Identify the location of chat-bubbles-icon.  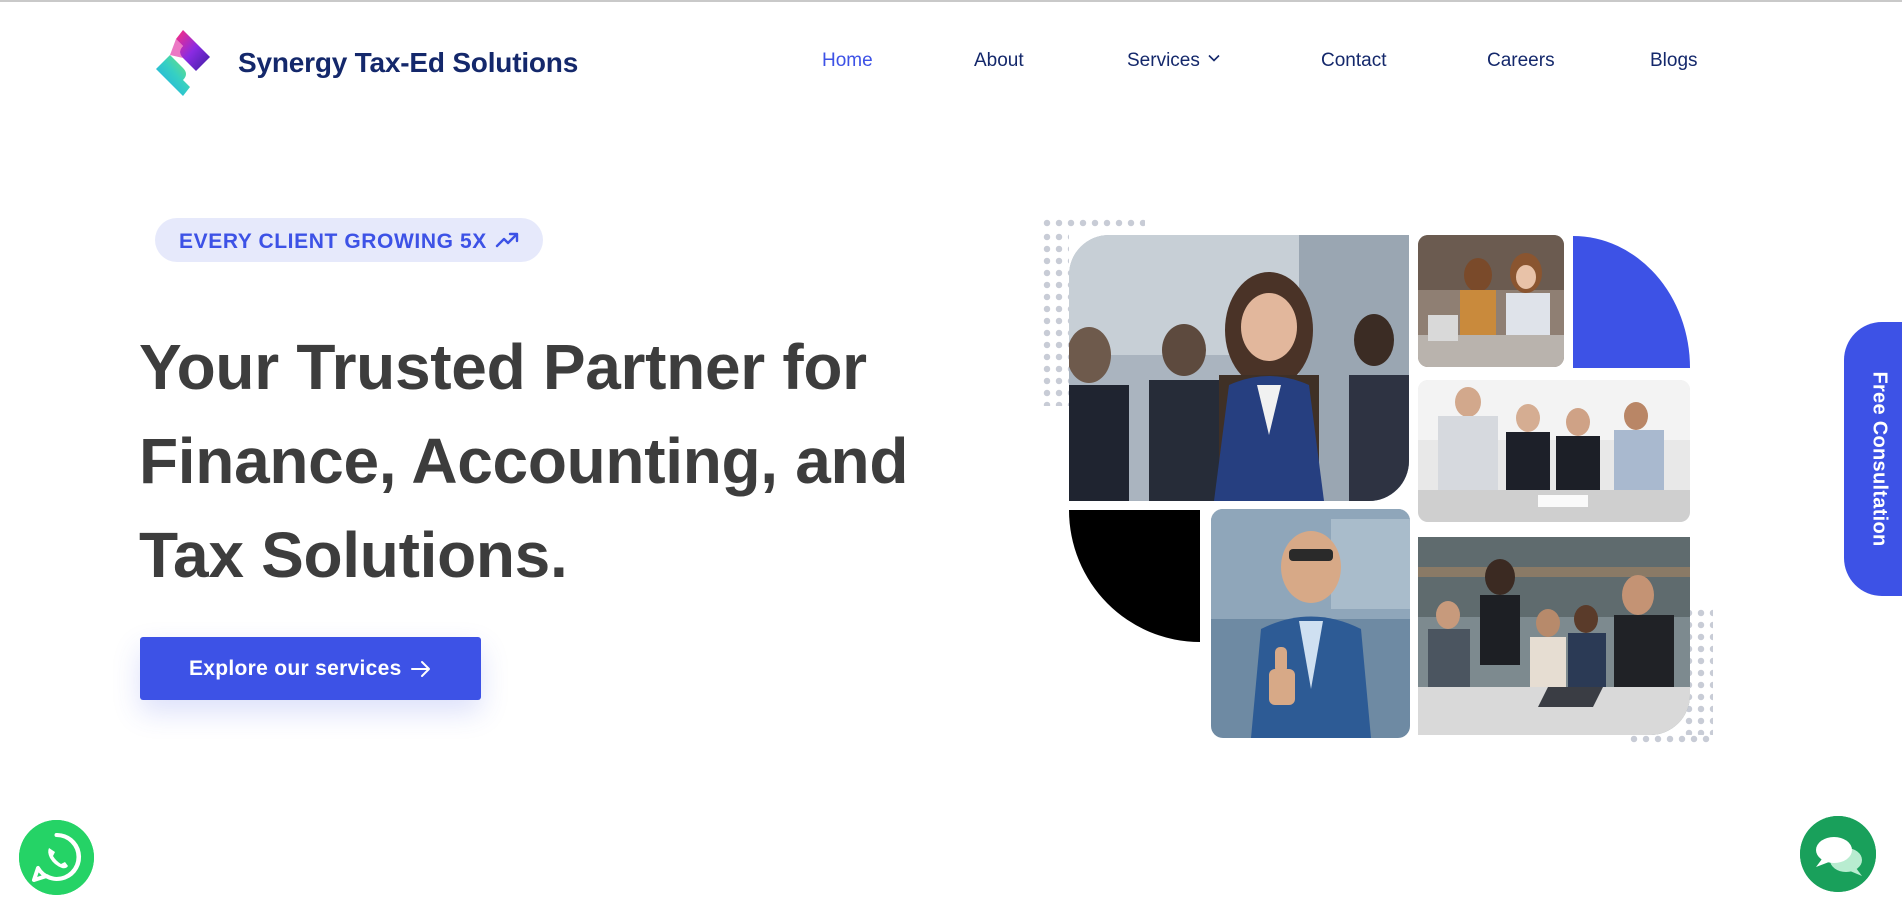
(1838, 854).